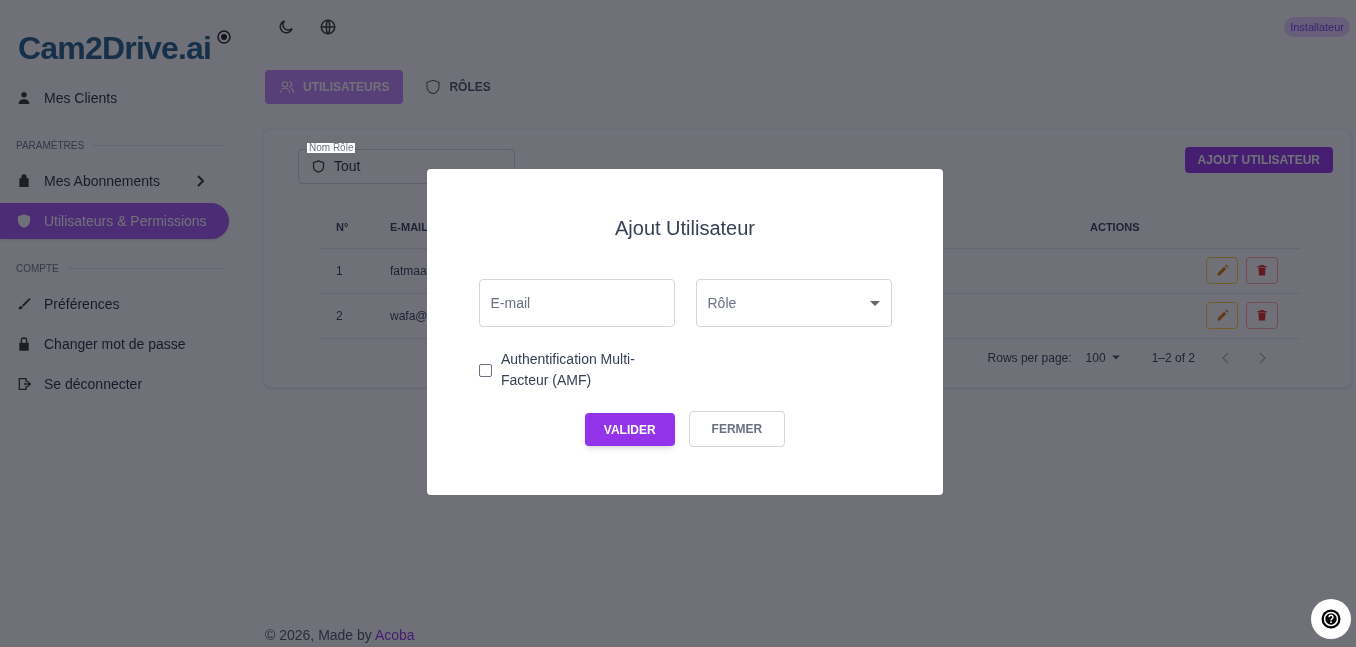  Describe the element at coordinates (286, 27) in the screenshot. I see `moon-icon` at that location.